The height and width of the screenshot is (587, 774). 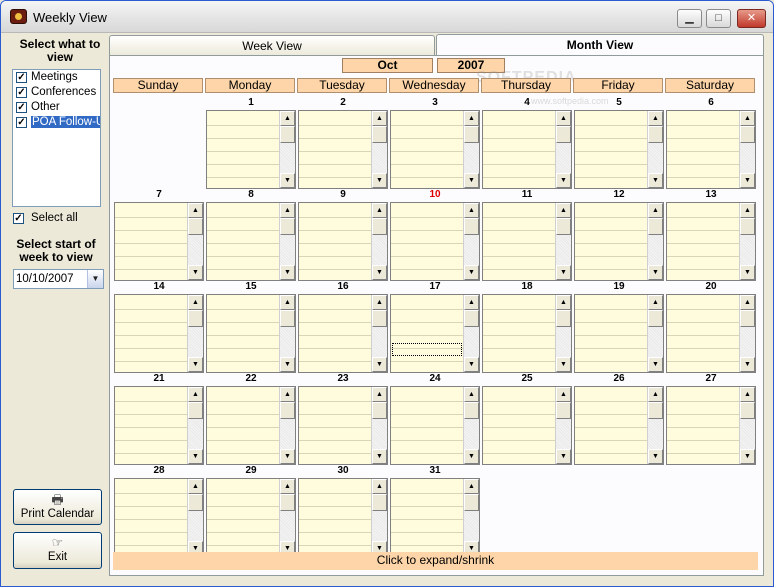 What do you see at coordinates (718, 18) in the screenshot?
I see `maximize-button: □` at bounding box center [718, 18].